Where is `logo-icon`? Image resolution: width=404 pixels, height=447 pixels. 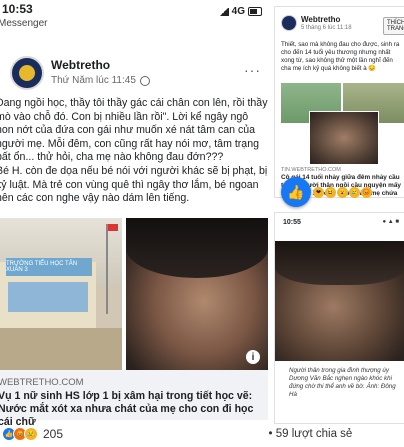 logo-icon is located at coordinates (27, 73).